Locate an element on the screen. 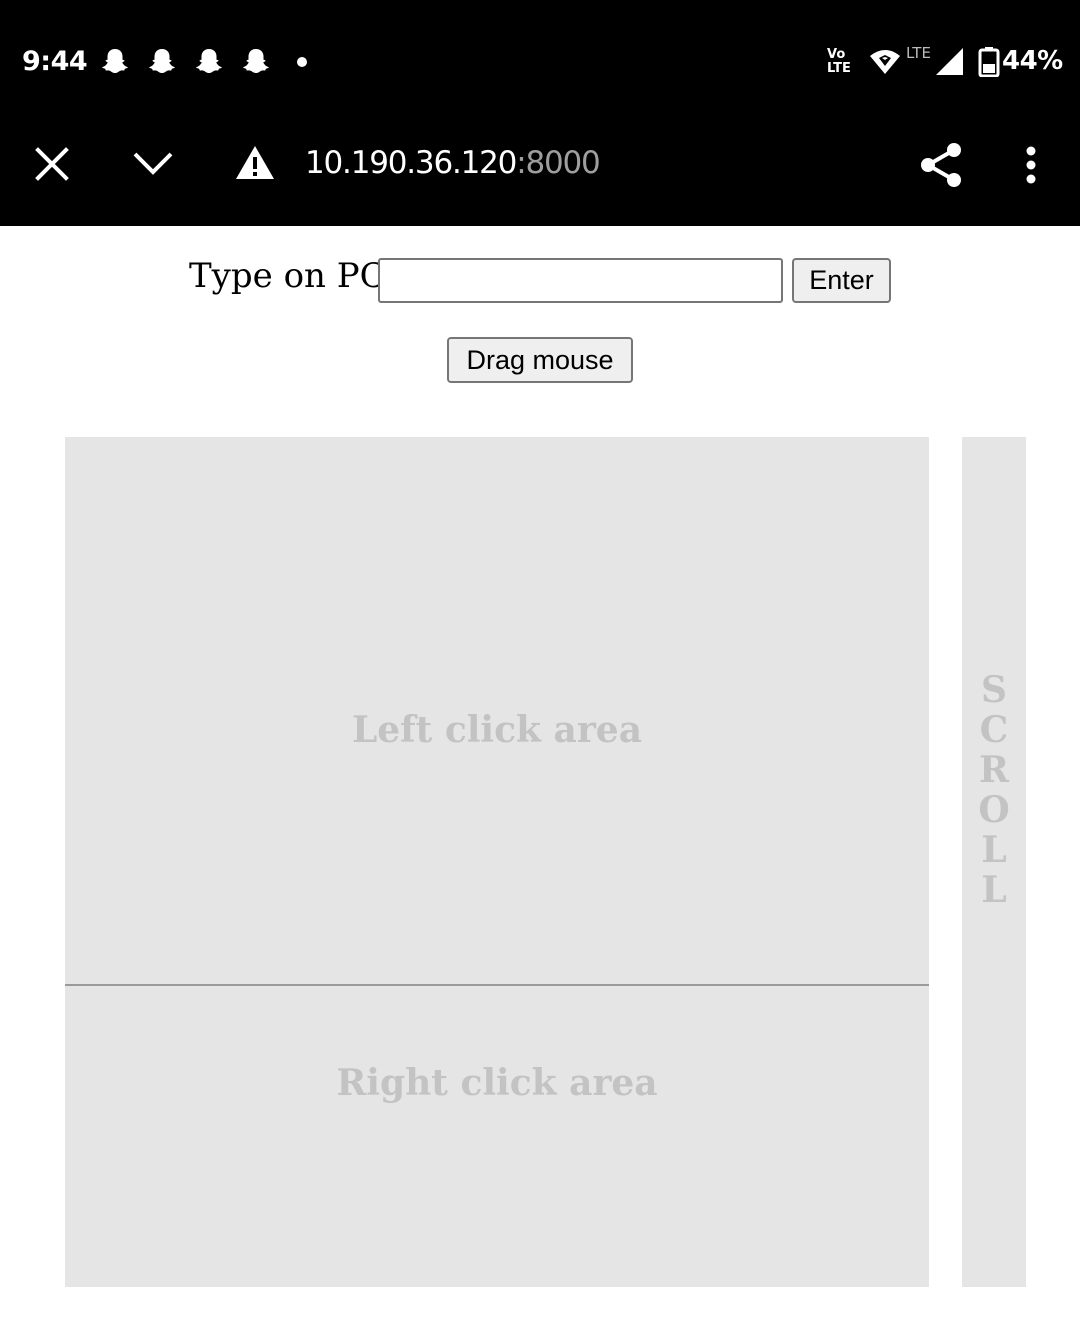 This screenshot has height=1341, width=1080. battery-icon is located at coordinates (989, 62).